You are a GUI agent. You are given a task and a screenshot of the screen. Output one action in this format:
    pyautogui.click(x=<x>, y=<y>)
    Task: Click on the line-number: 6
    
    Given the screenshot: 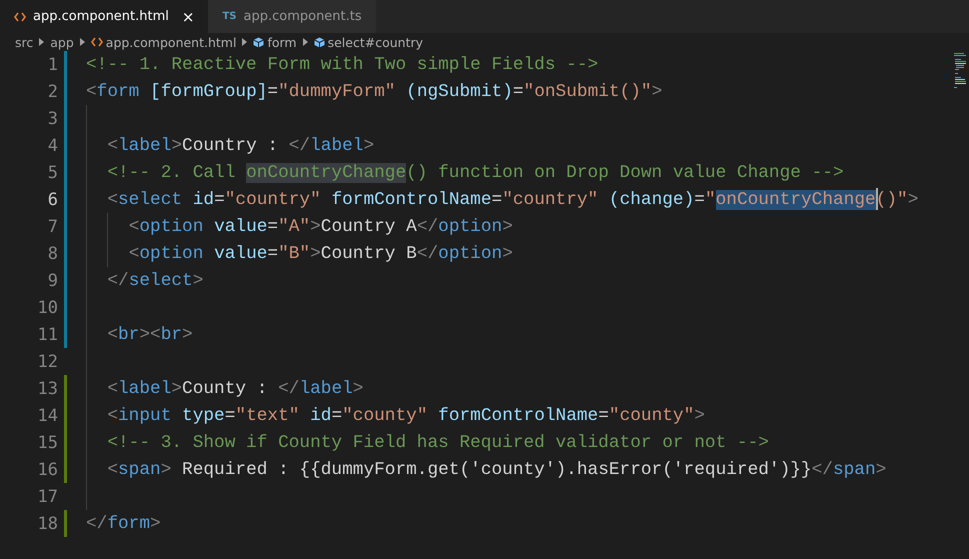 What is the action you would take?
    pyautogui.click(x=52, y=200)
    